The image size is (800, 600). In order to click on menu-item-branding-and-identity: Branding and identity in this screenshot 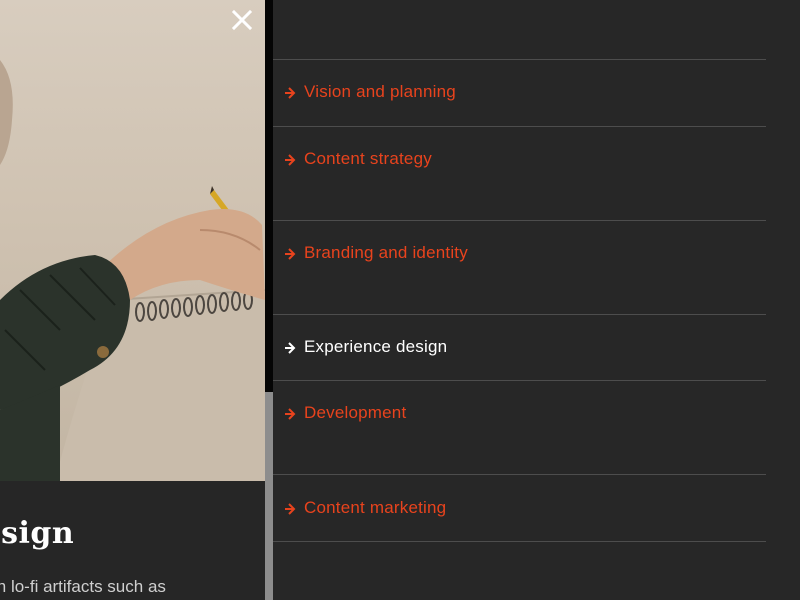, I will do `click(519, 253)`.